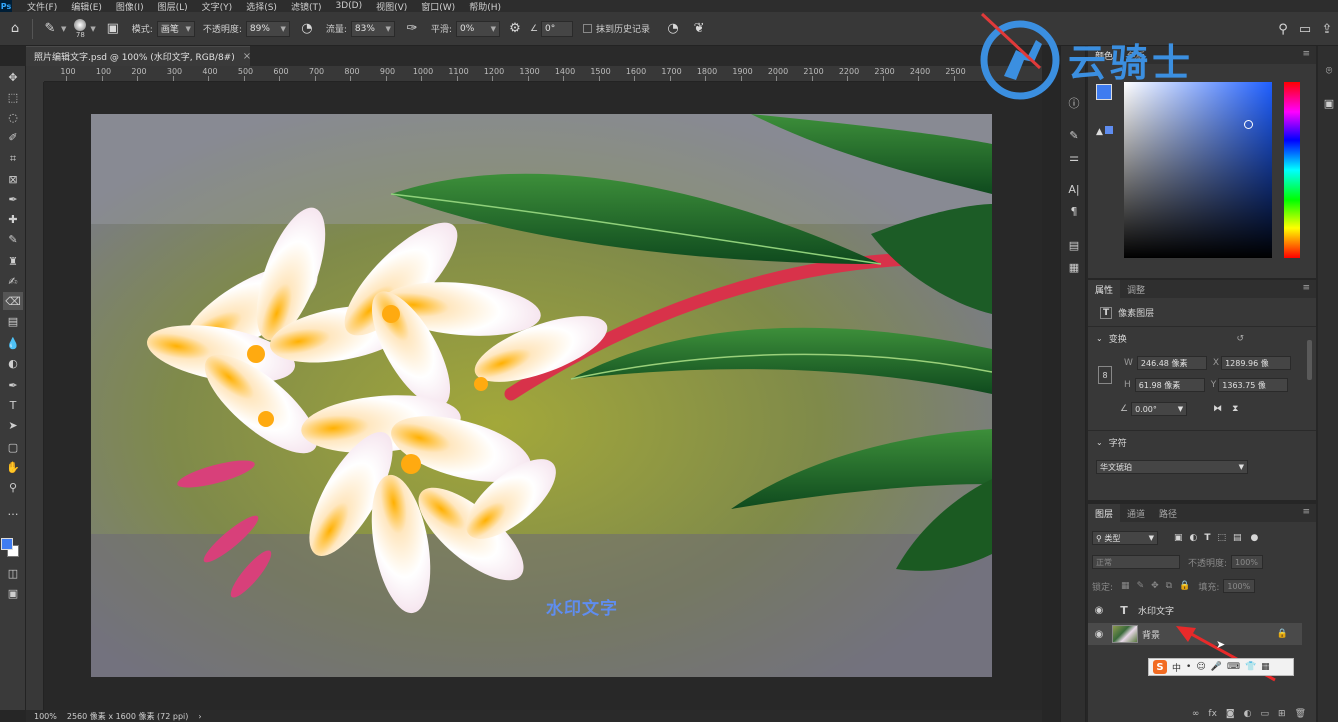  I want to click on filter-type-icon: T, so click(1207, 538).